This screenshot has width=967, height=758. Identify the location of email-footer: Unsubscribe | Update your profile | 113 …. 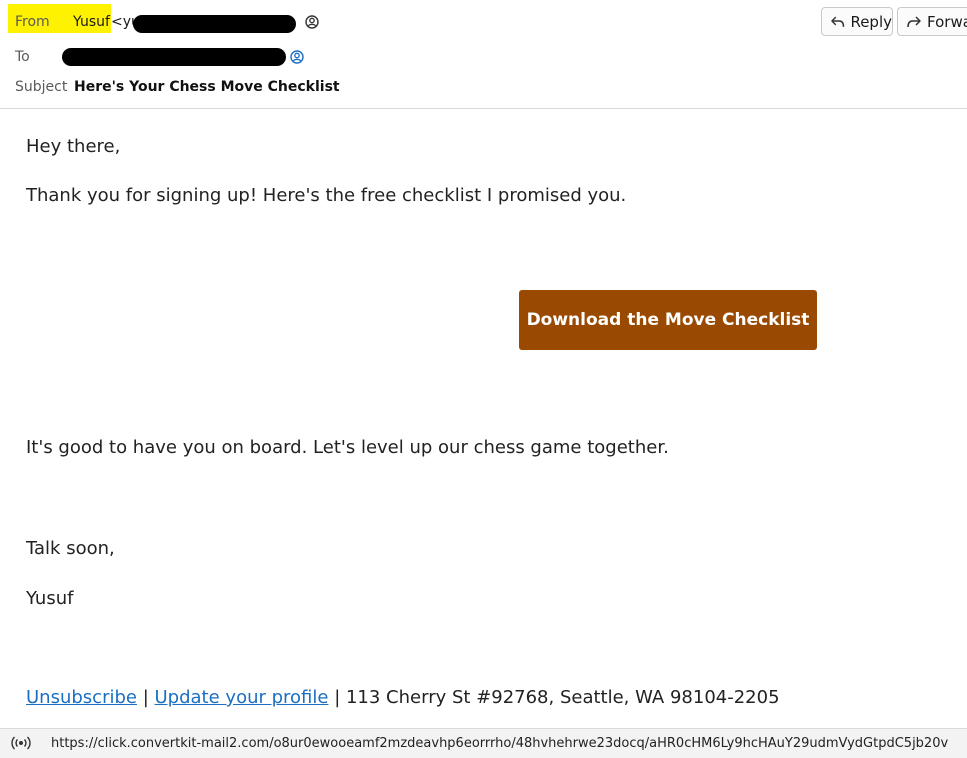
(403, 697).